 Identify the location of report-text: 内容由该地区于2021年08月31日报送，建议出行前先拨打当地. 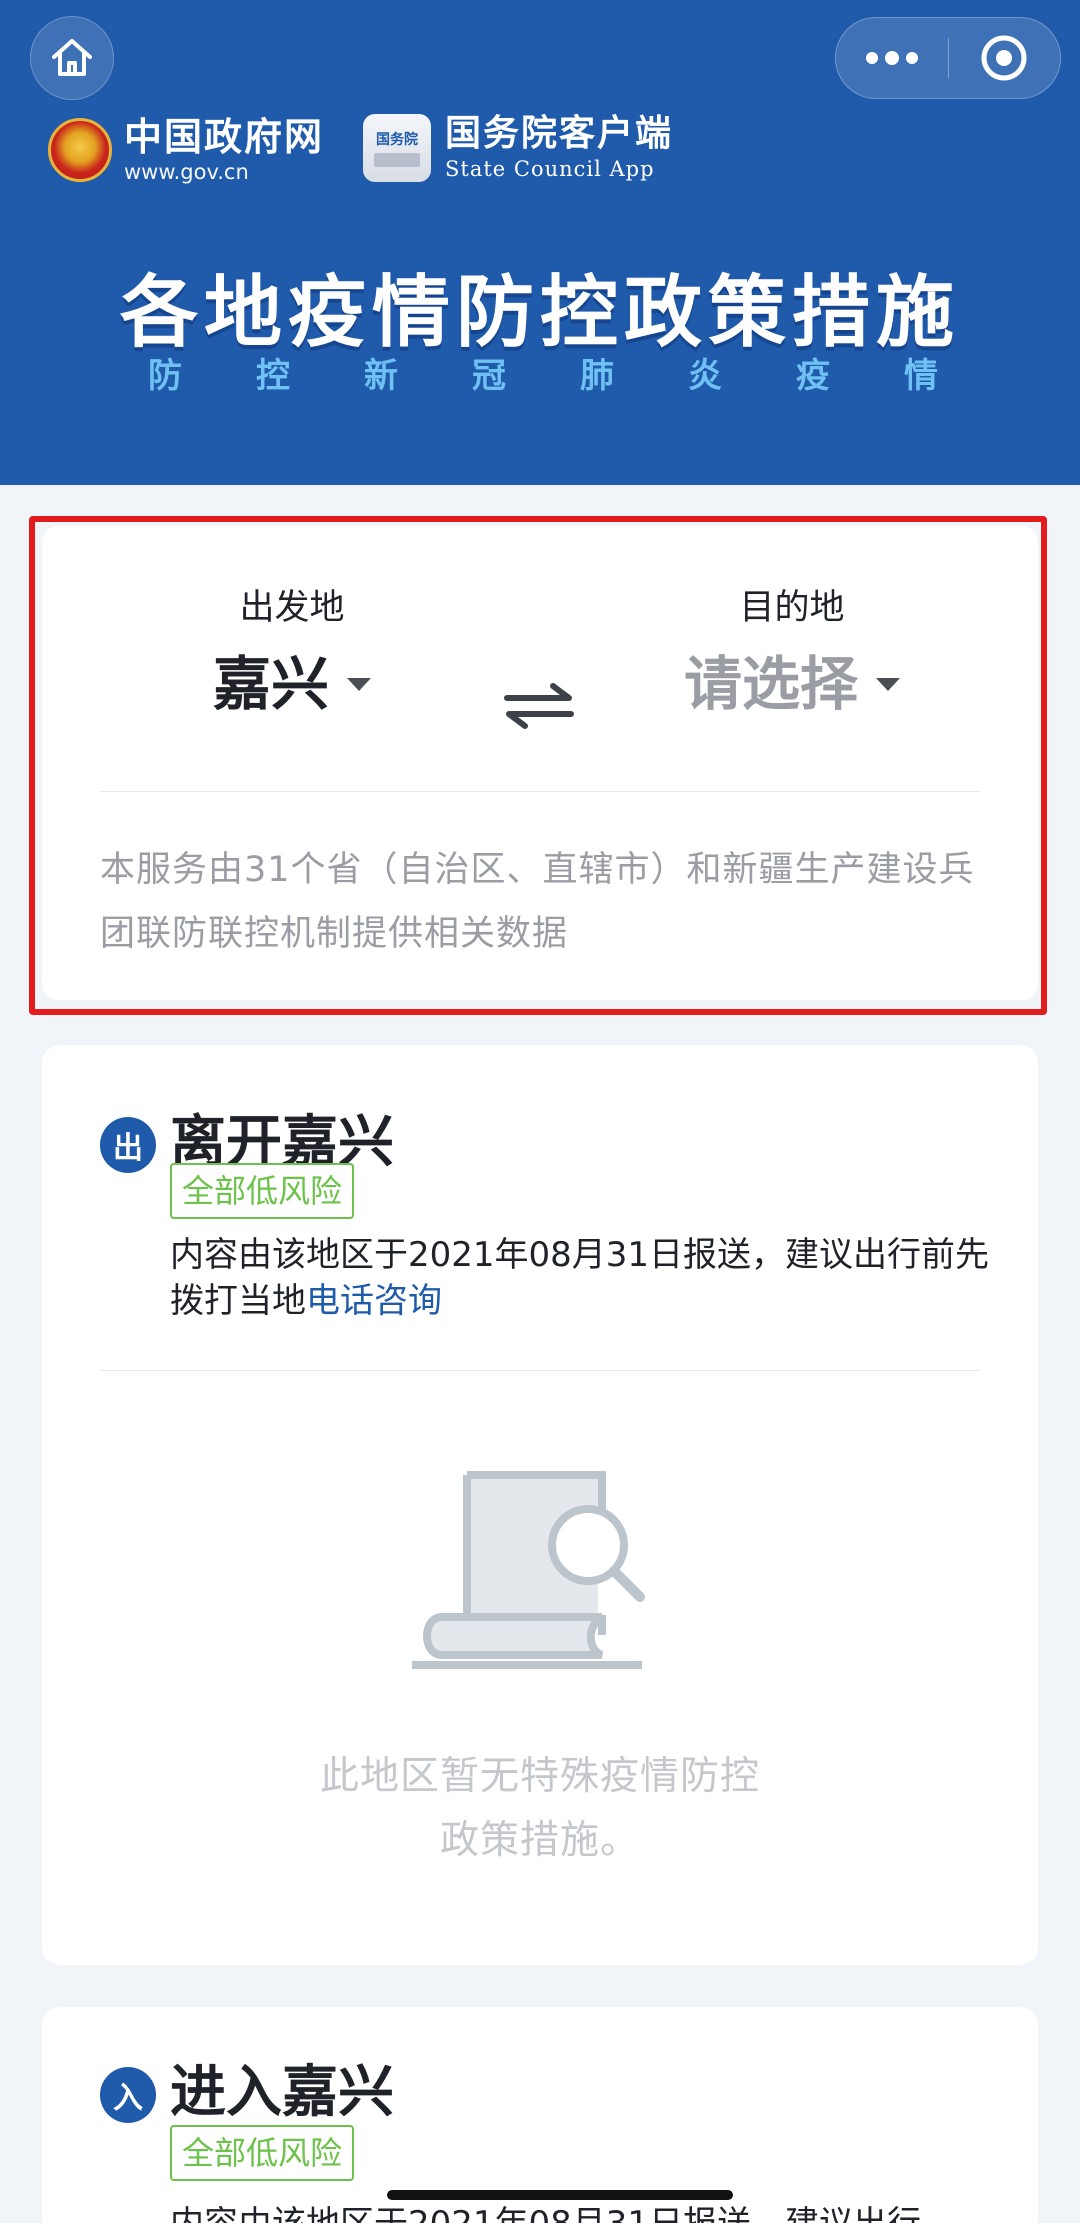
(580, 1278).